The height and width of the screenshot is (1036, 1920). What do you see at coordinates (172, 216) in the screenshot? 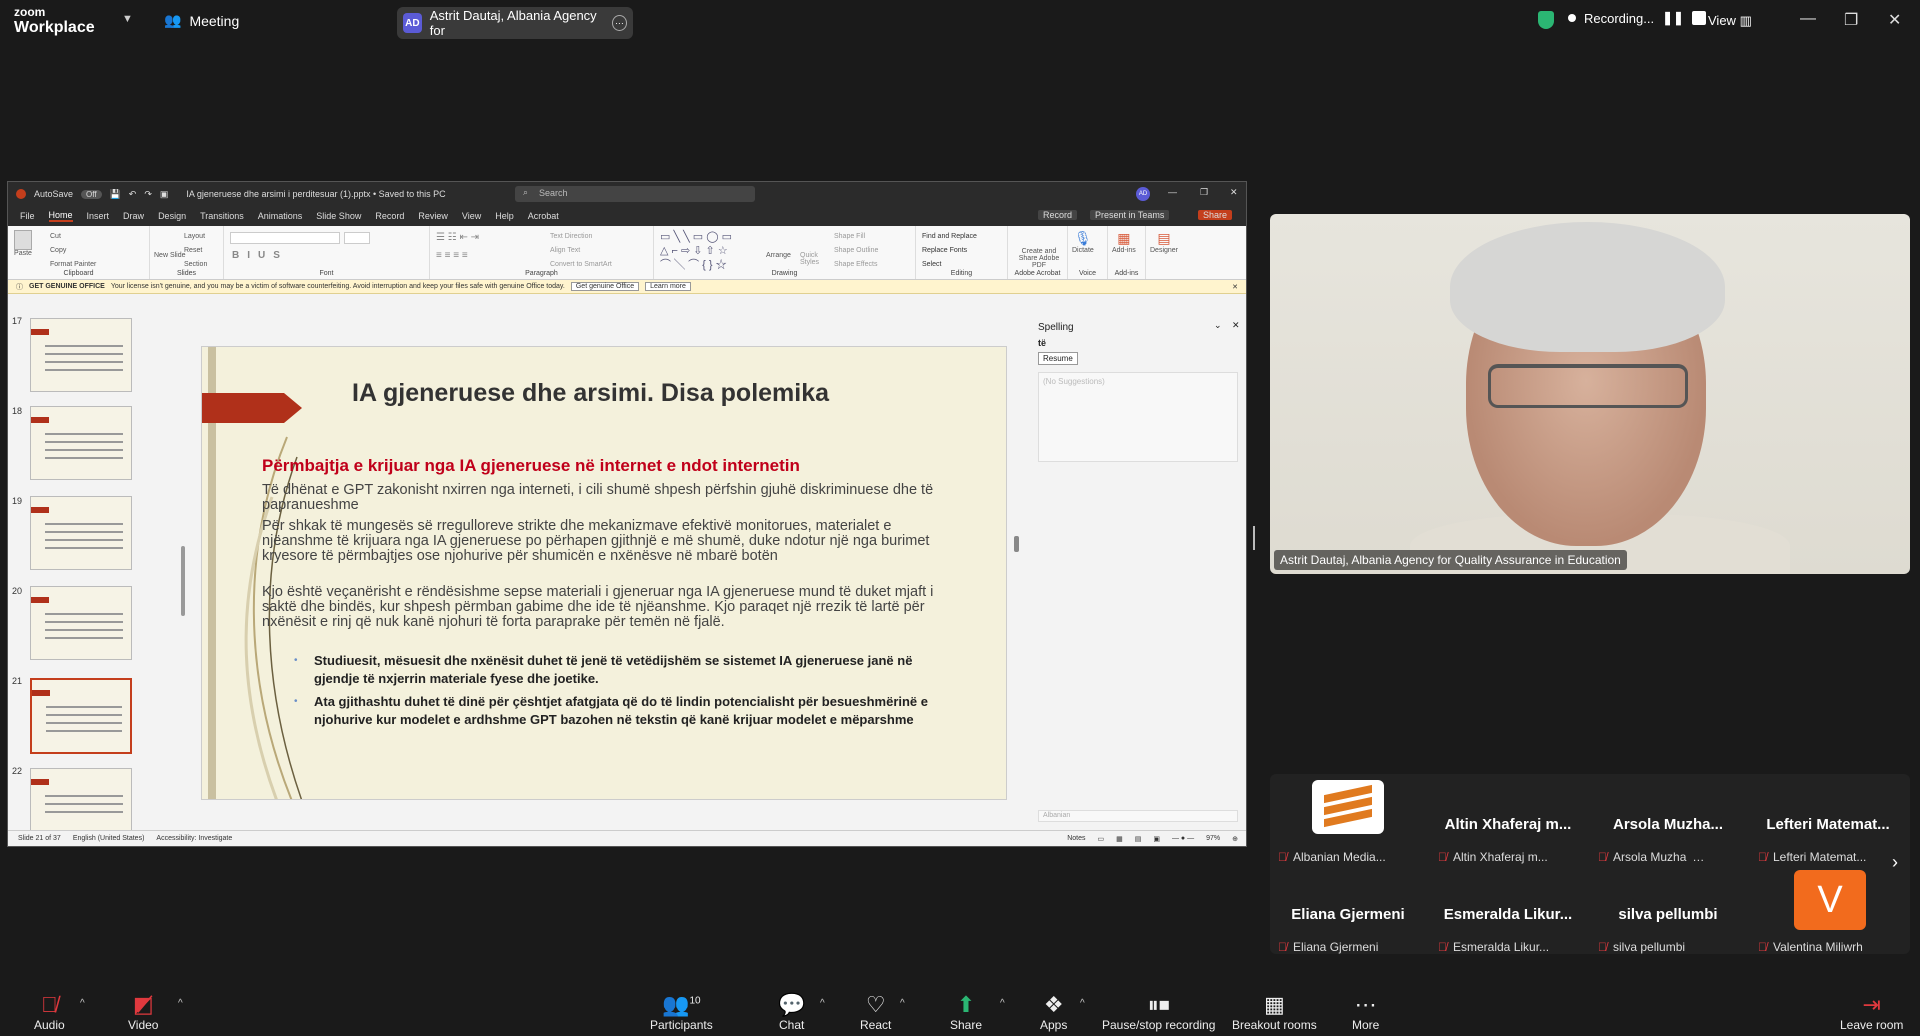
I see `tab-design: Design` at bounding box center [172, 216].